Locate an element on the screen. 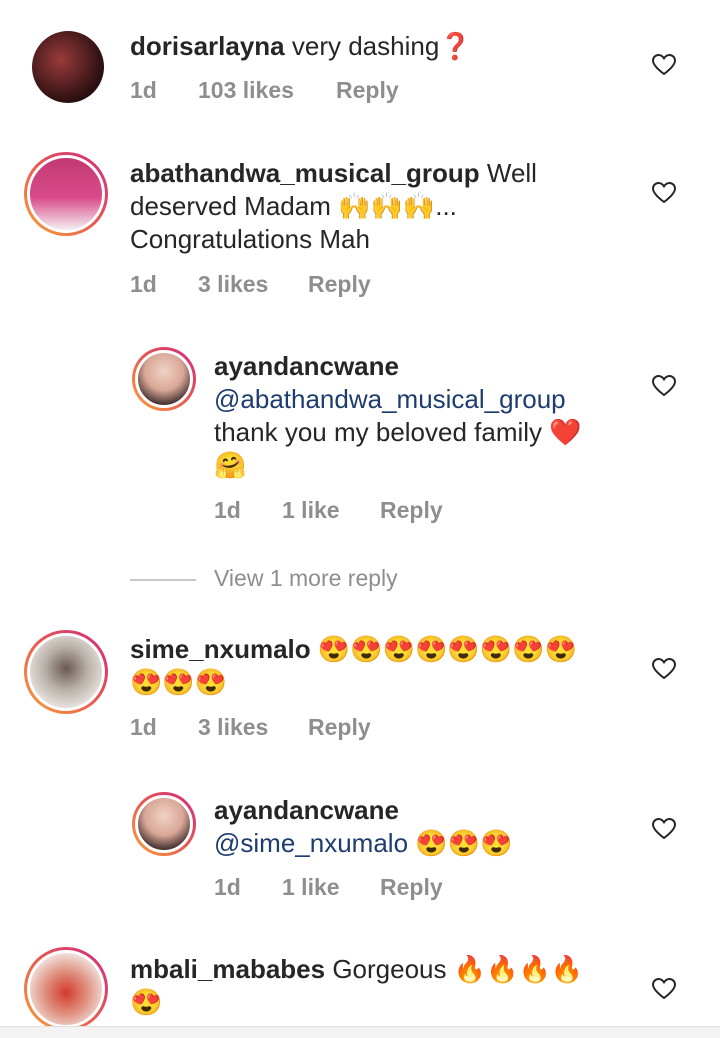  comment-username: mbali_mababes is located at coordinates (227, 969).